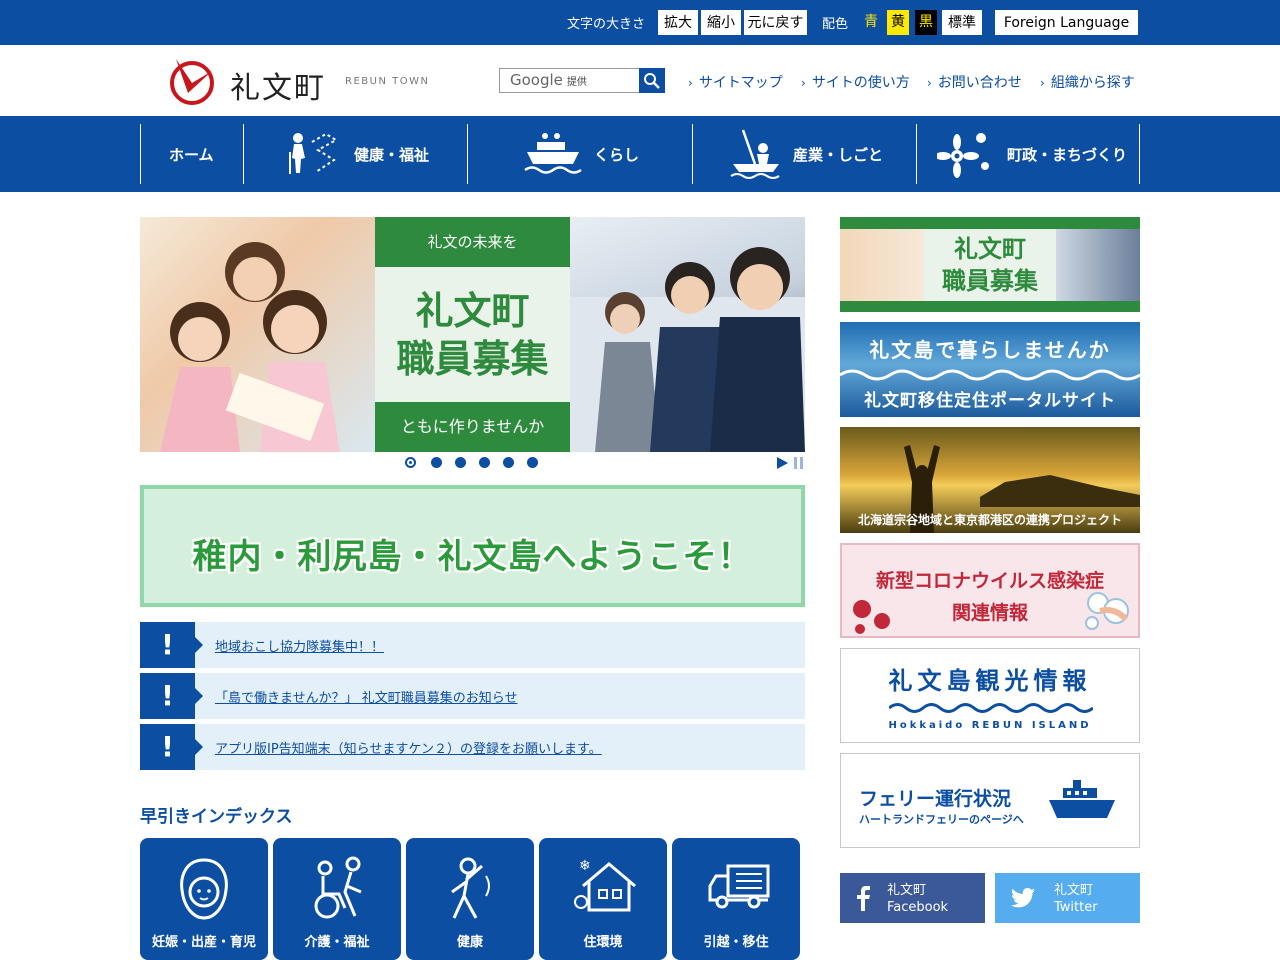  I want to click on relocation-banner-title: 礼文島で暮らしませんか, so click(990, 350).